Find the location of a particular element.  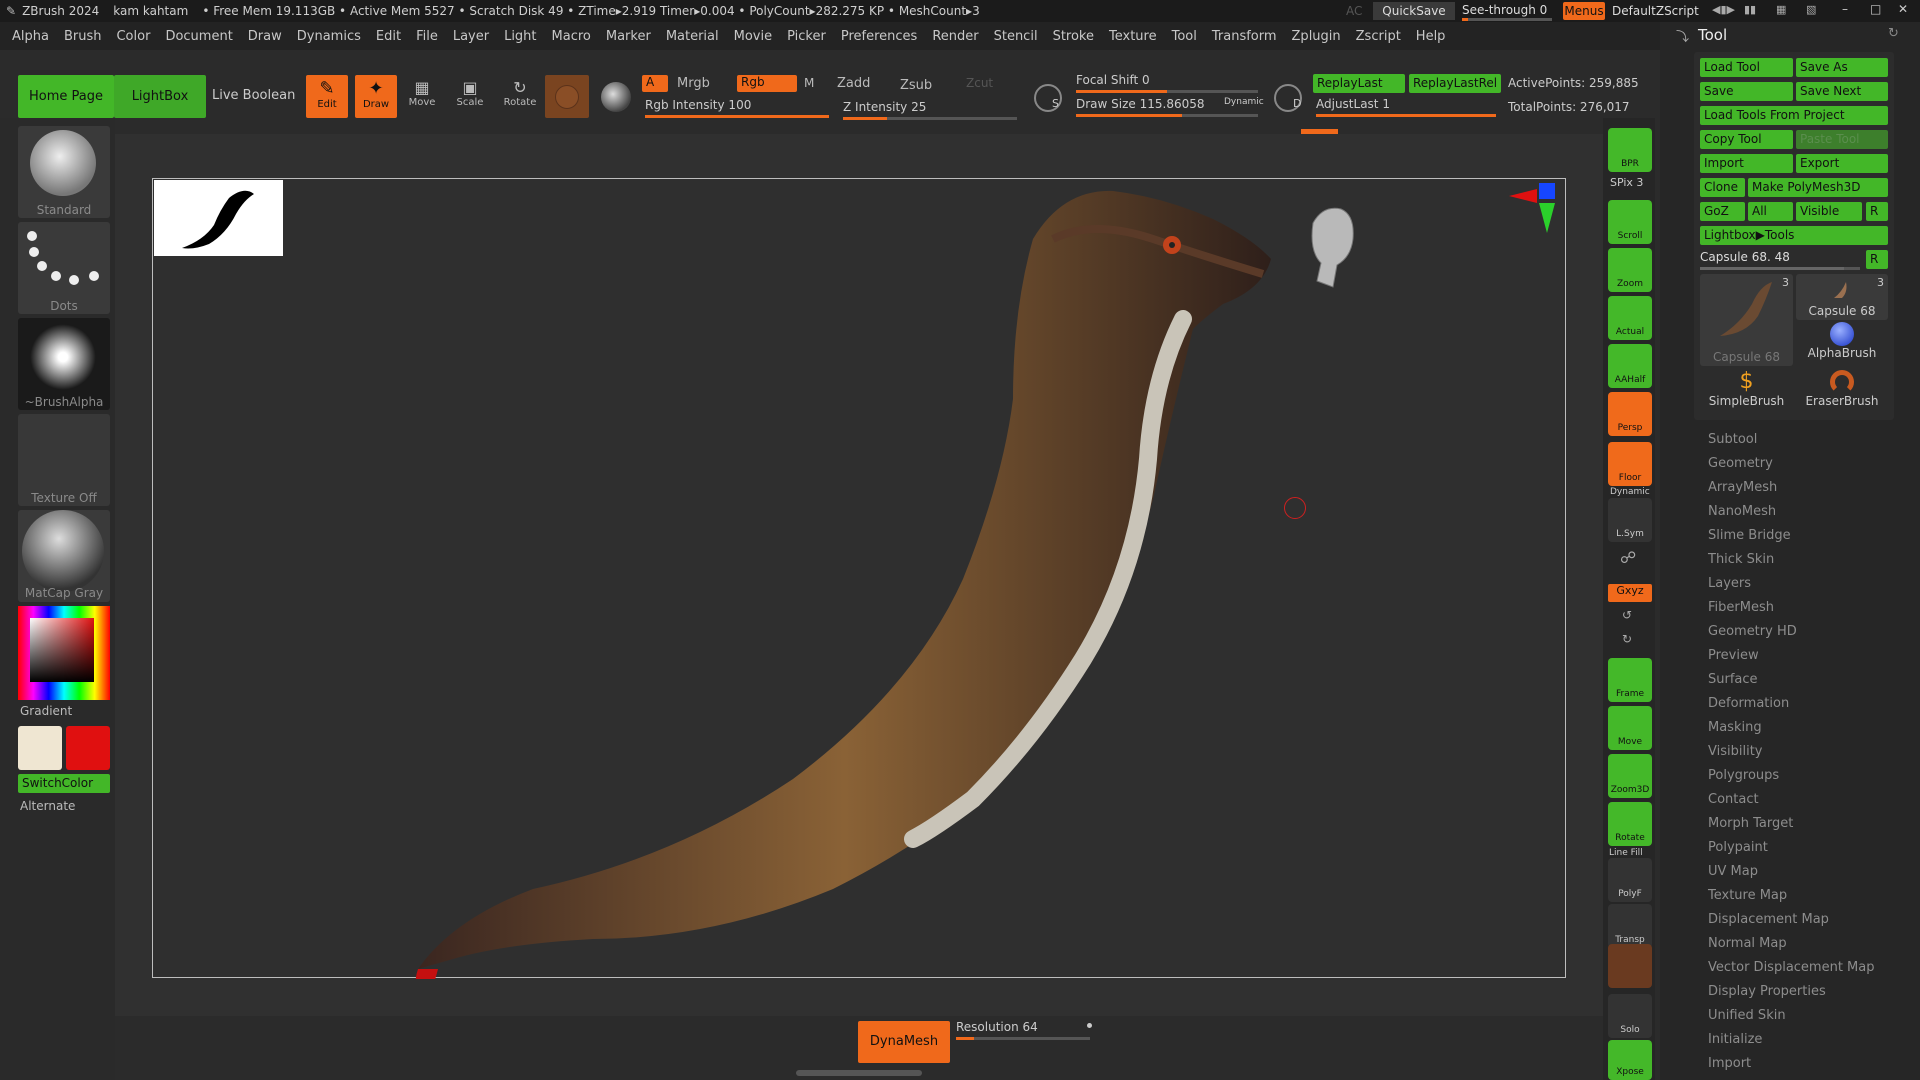

menu-help: Help is located at coordinates (1431, 36).